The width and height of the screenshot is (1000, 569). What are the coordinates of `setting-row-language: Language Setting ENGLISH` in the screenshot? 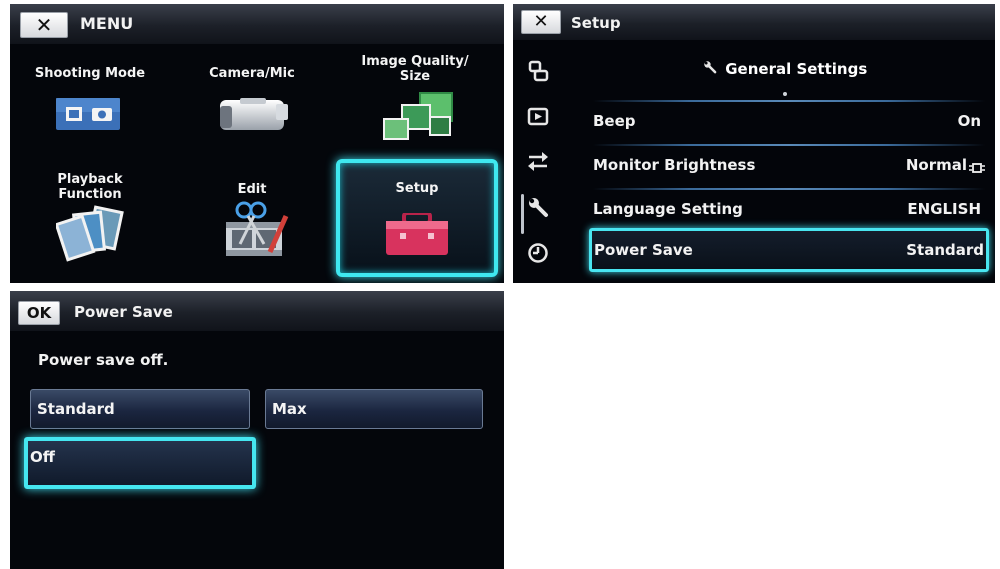 It's located at (791, 210).